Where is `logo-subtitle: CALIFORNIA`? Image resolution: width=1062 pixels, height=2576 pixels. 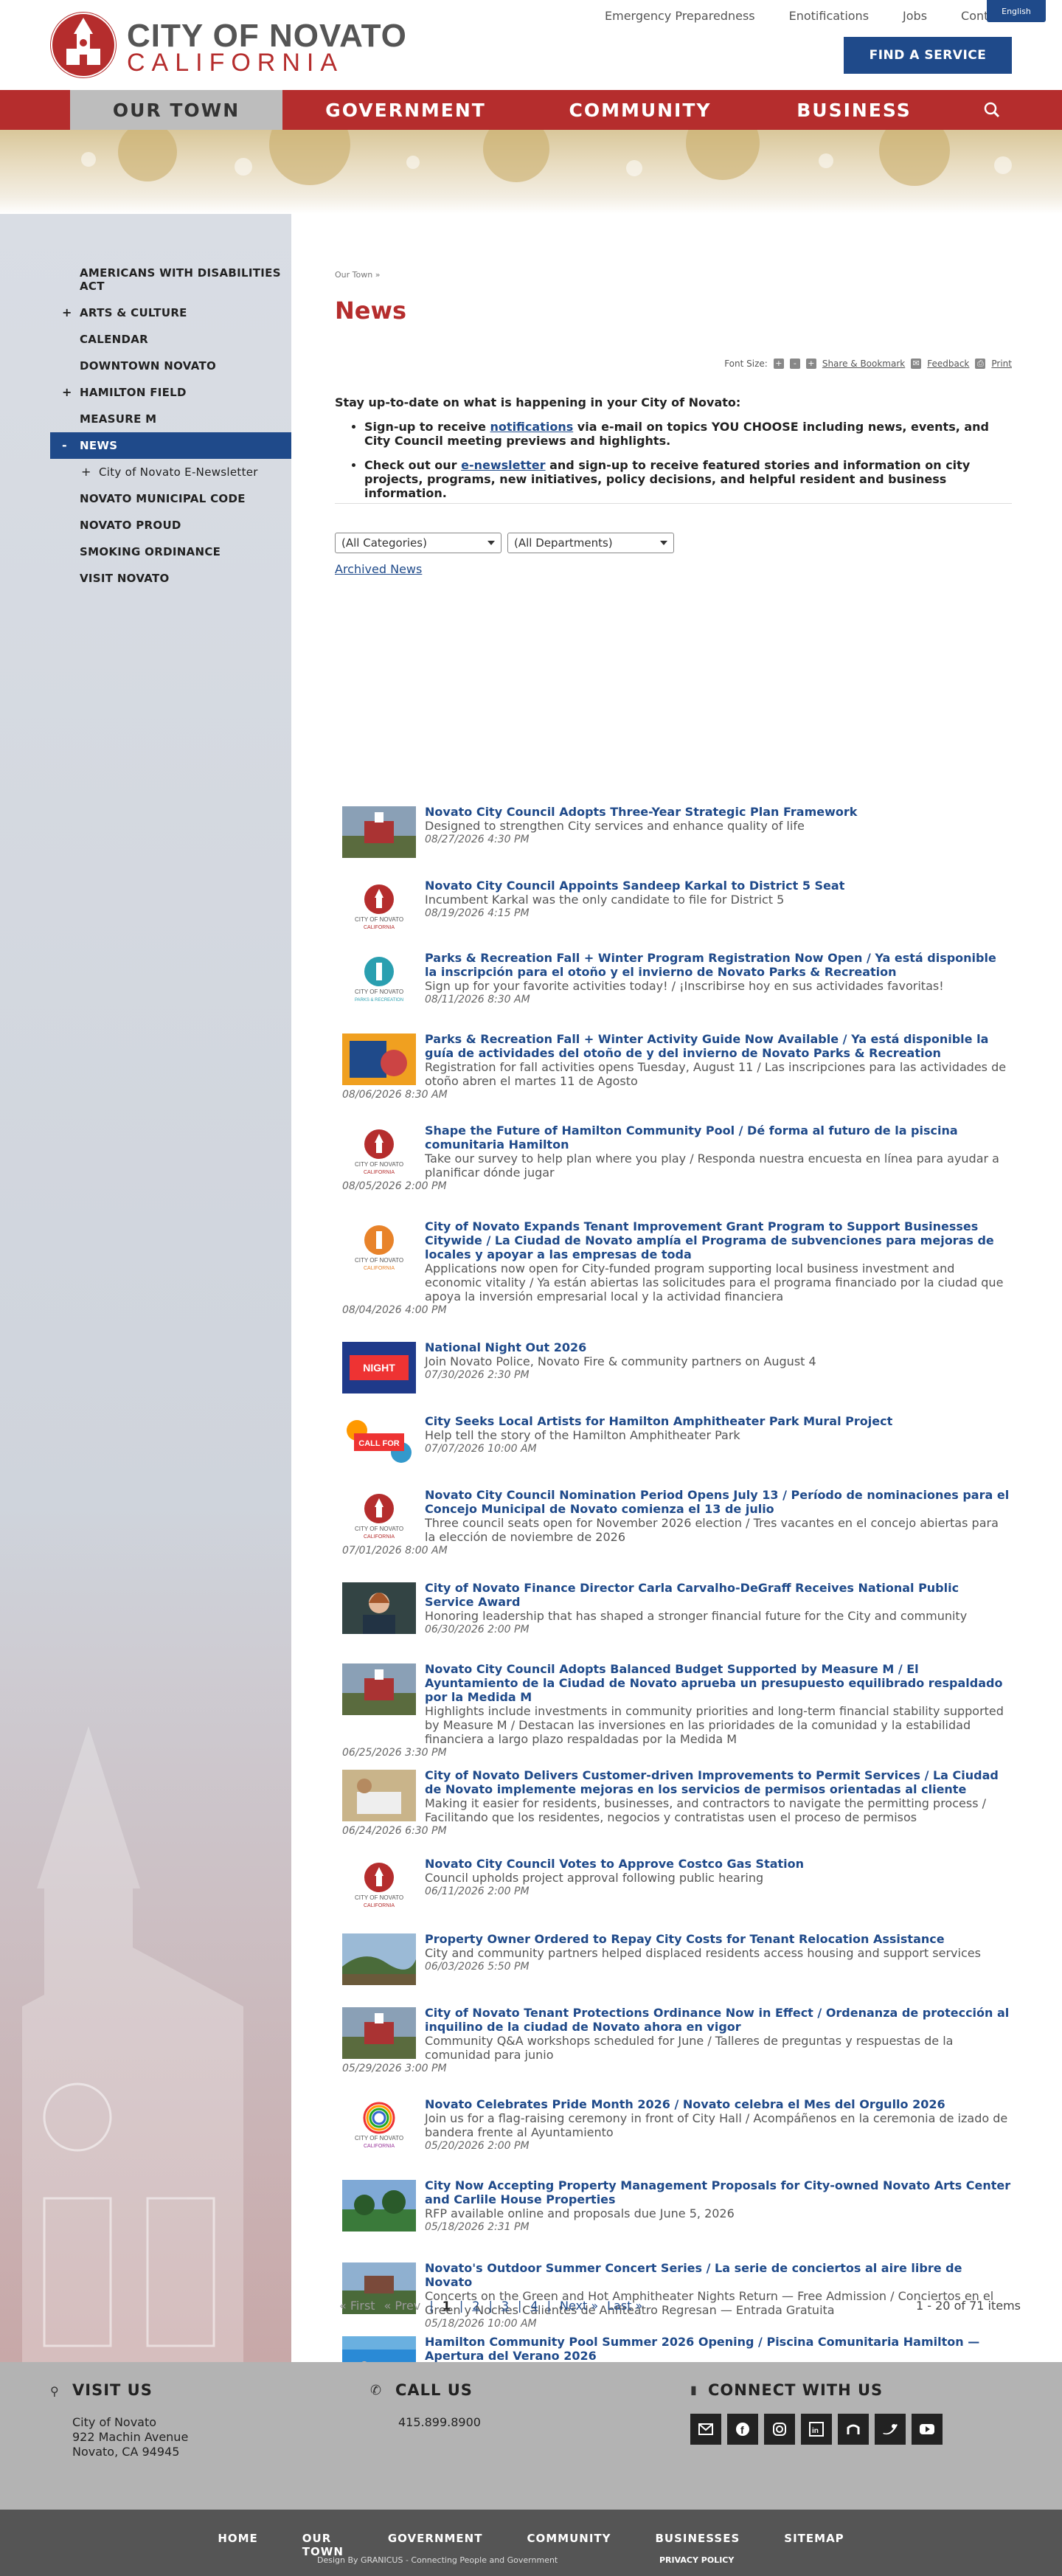 logo-subtitle: CALIFORNIA is located at coordinates (235, 63).